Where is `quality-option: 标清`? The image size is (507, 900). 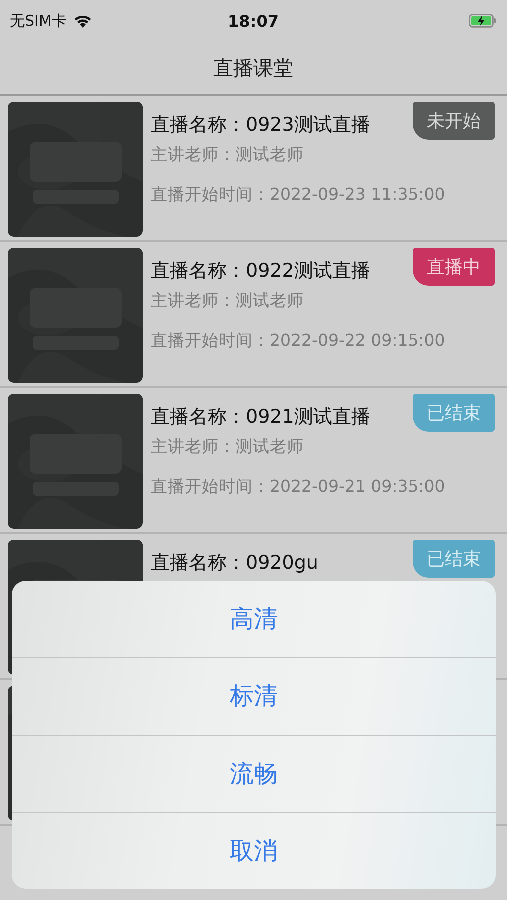 quality-option: 标清 is located at coordinates (254, 697).